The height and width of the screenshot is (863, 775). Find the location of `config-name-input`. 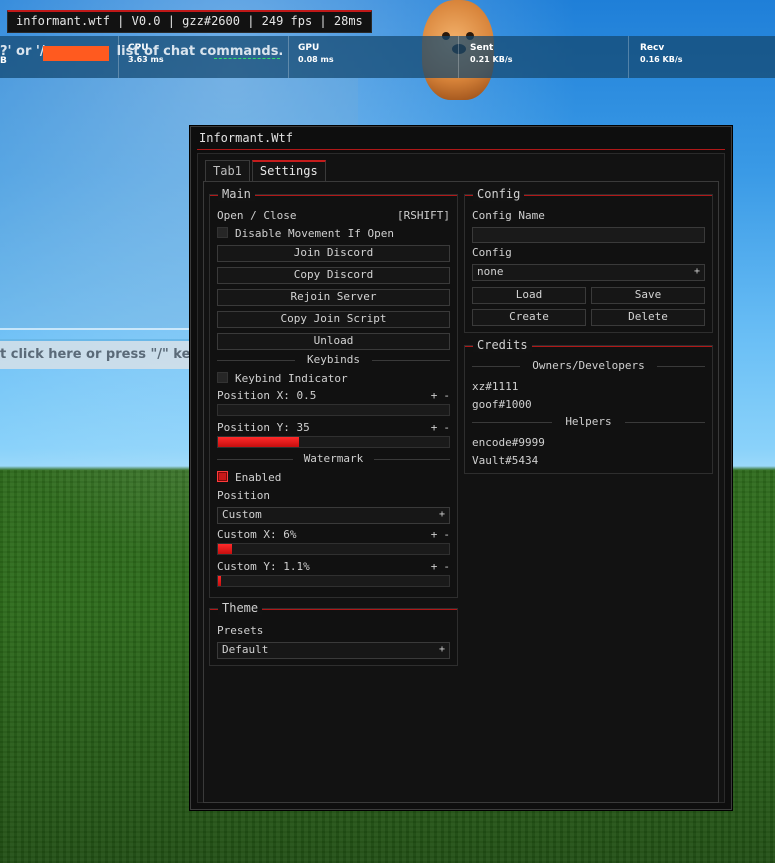

config-name-input is located at coordinates (588, 235).